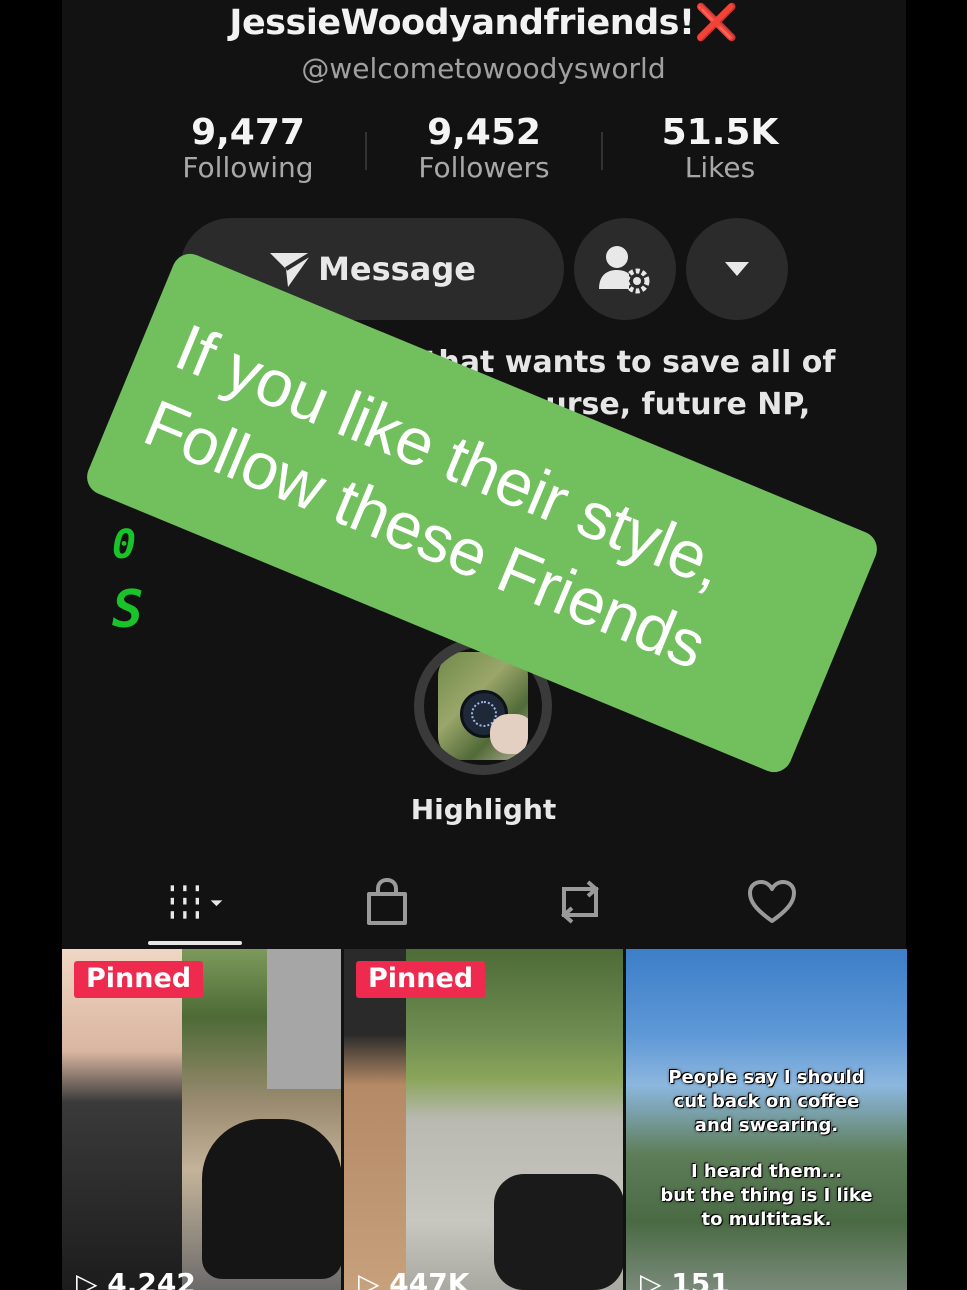  What do you see at coordinates (720, 132) in the screenshot?
I see `likes-count: 51.5K` at bounding box center [720, 132].